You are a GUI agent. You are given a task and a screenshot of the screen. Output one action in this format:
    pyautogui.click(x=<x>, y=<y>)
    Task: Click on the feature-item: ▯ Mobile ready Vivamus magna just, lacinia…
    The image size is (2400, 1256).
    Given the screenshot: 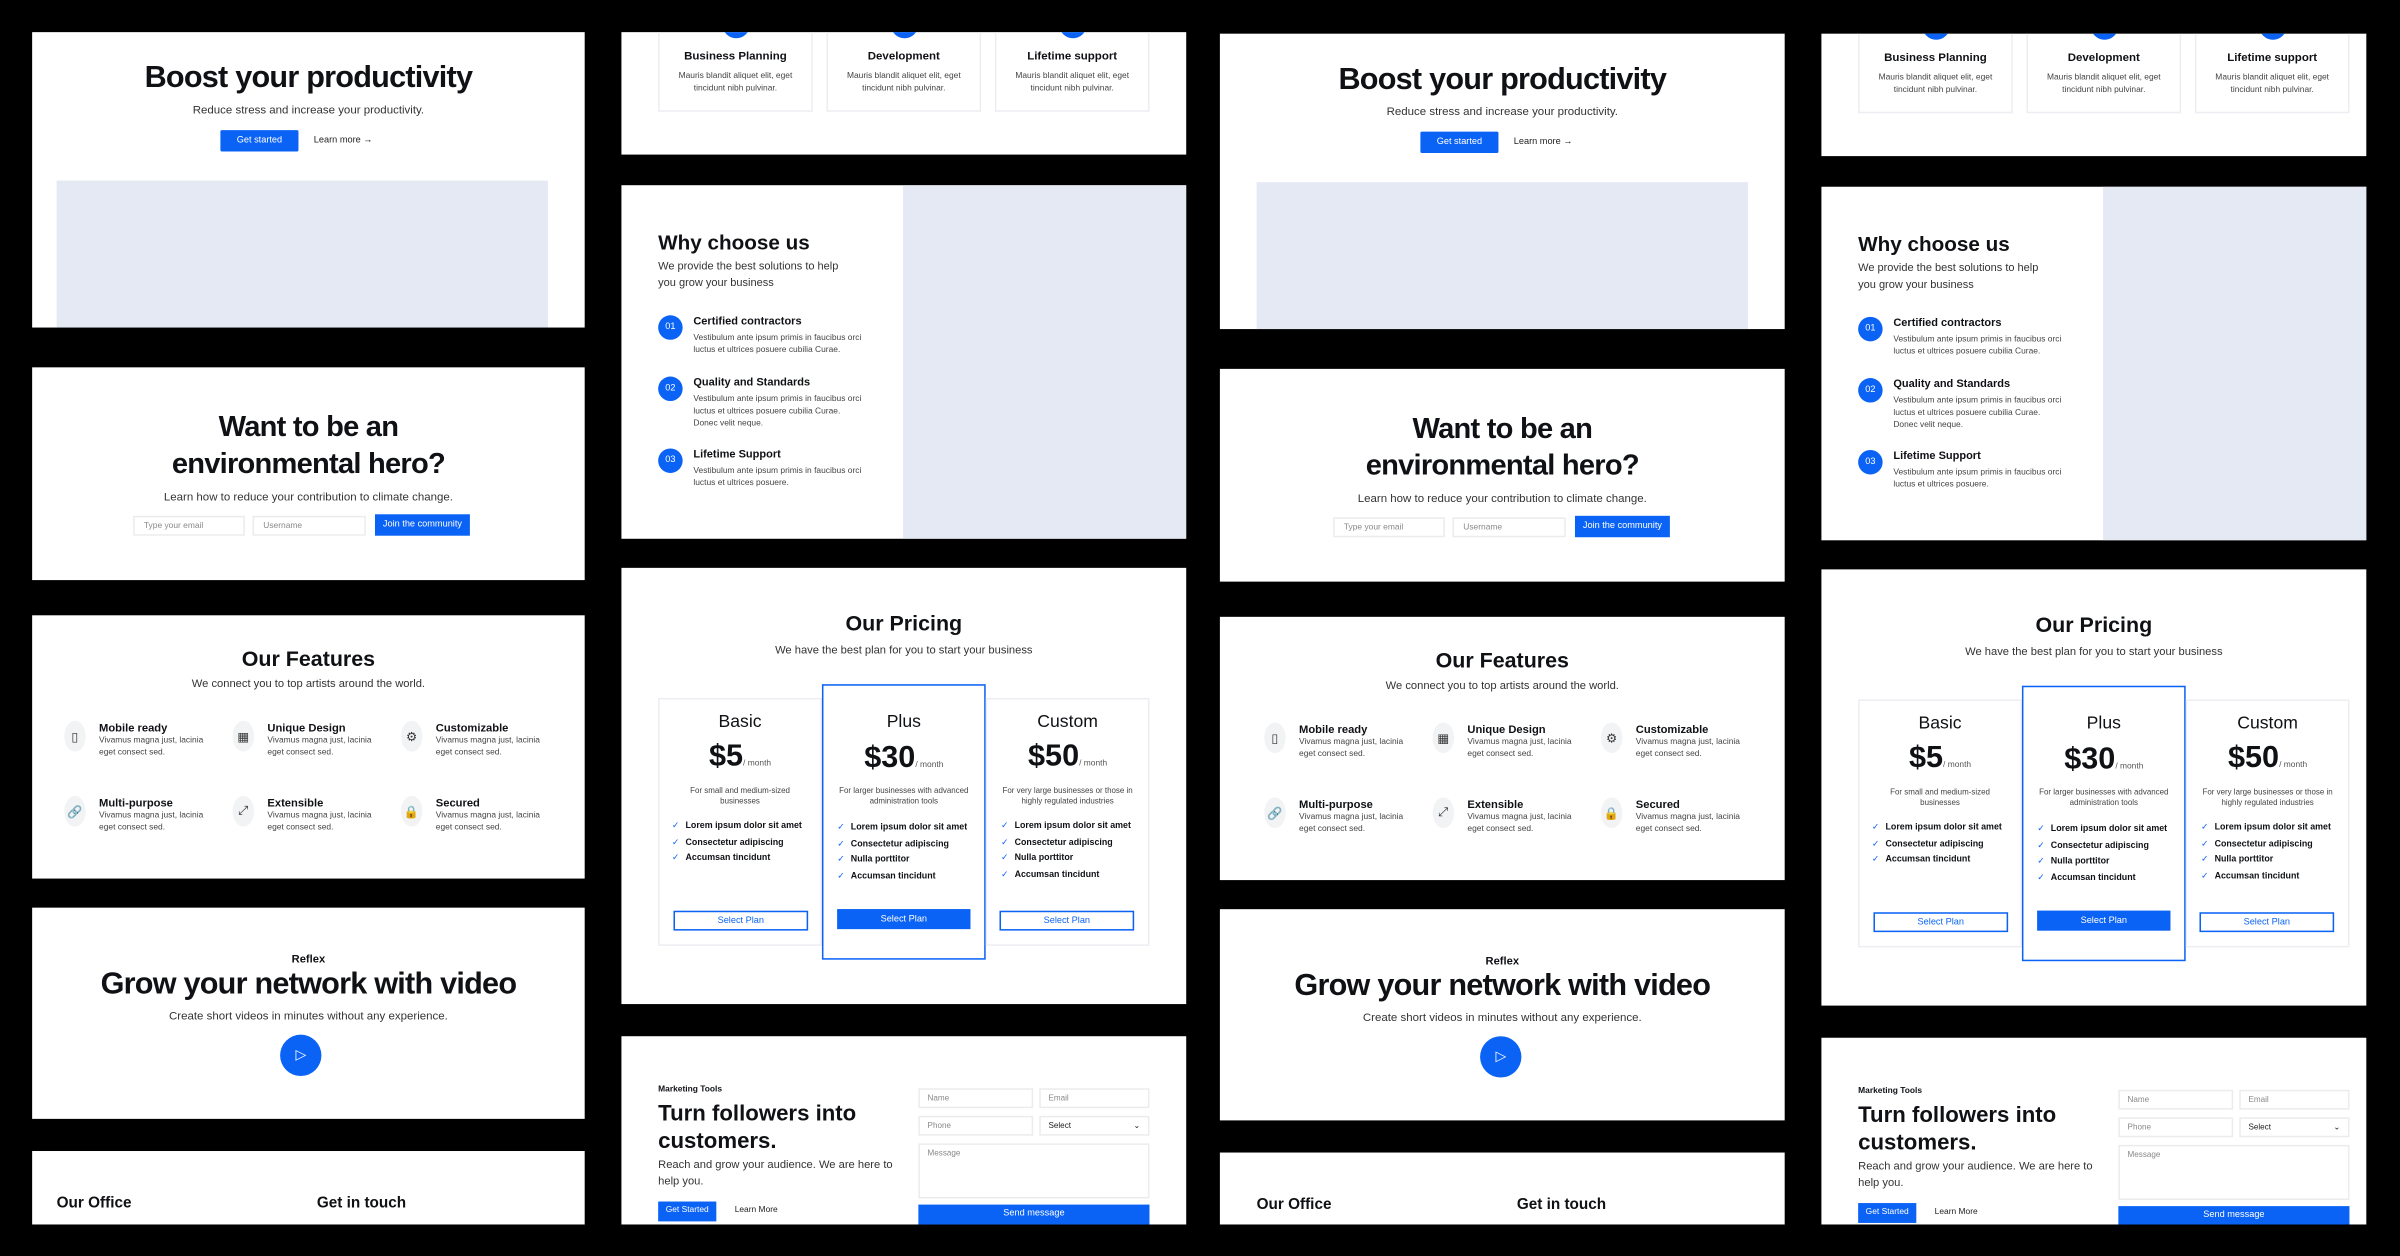 What is the action you would take?
    pyautogui.click(x=1340, y=741)
    